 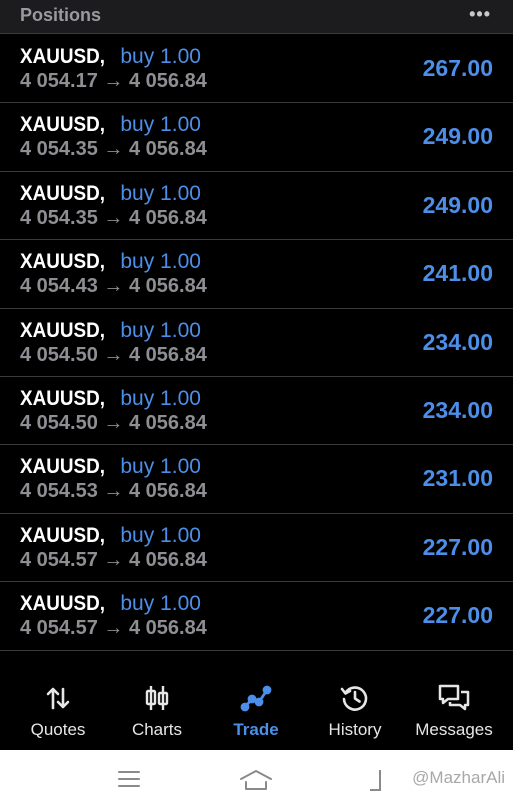 I want to click on home-icon, so click(x=256, y=780).